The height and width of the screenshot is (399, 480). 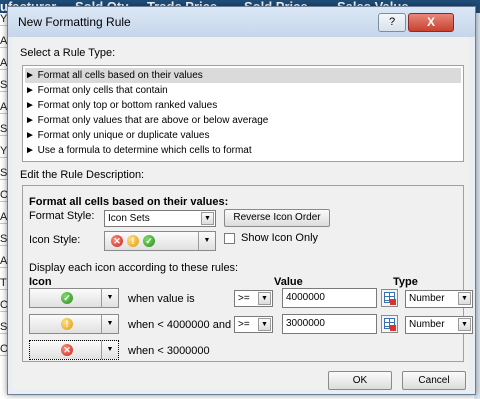 I want to click on close-button: X, so click(x=431, y=22).